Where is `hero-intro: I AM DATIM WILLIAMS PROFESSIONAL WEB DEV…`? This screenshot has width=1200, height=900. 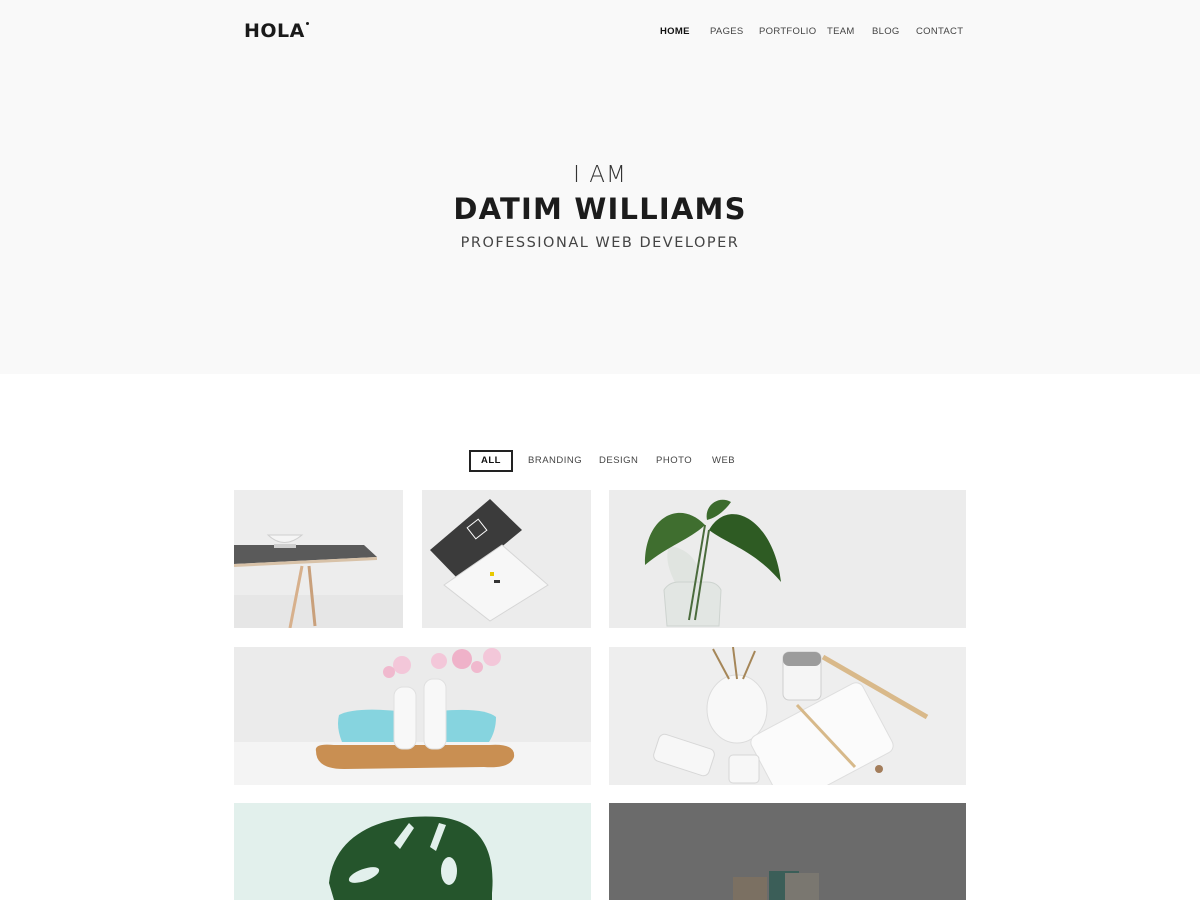
hero-intro: I AM DATIM WILLIAMS PROFESSIONAL WEB DEV… is located at coordinates (600, 206).